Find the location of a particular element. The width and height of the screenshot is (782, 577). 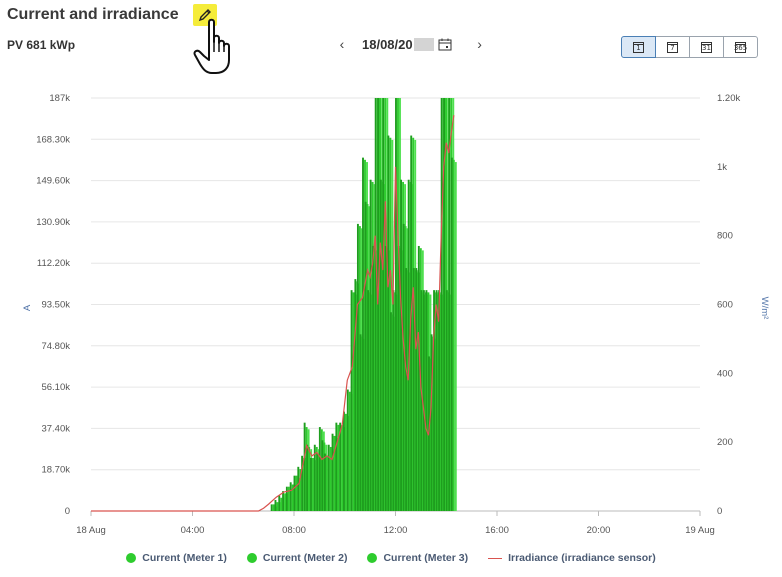

legend-item: Current (Meter 1) is located at coordinates (176, 558).